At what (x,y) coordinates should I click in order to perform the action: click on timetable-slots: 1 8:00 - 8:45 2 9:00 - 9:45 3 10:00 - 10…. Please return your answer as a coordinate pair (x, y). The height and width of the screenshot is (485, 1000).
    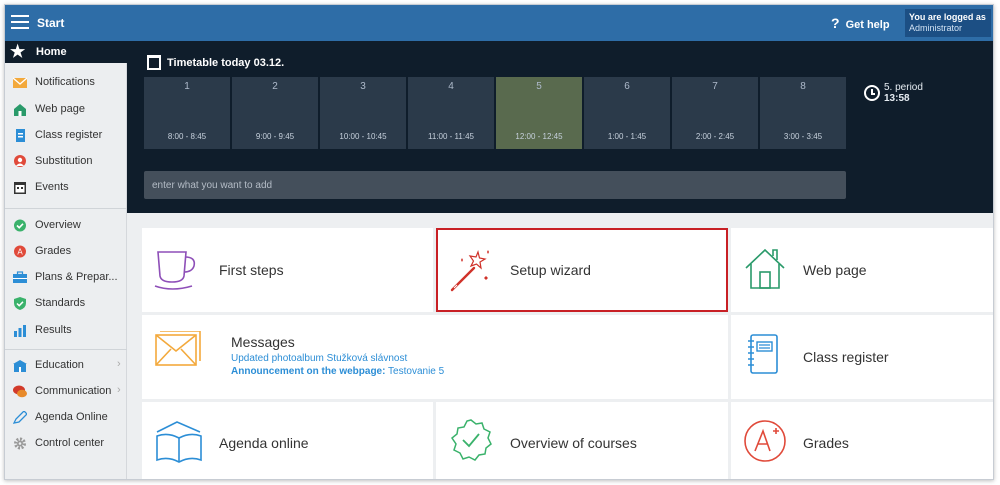
    Looking at the image, I should click on (495, 113).